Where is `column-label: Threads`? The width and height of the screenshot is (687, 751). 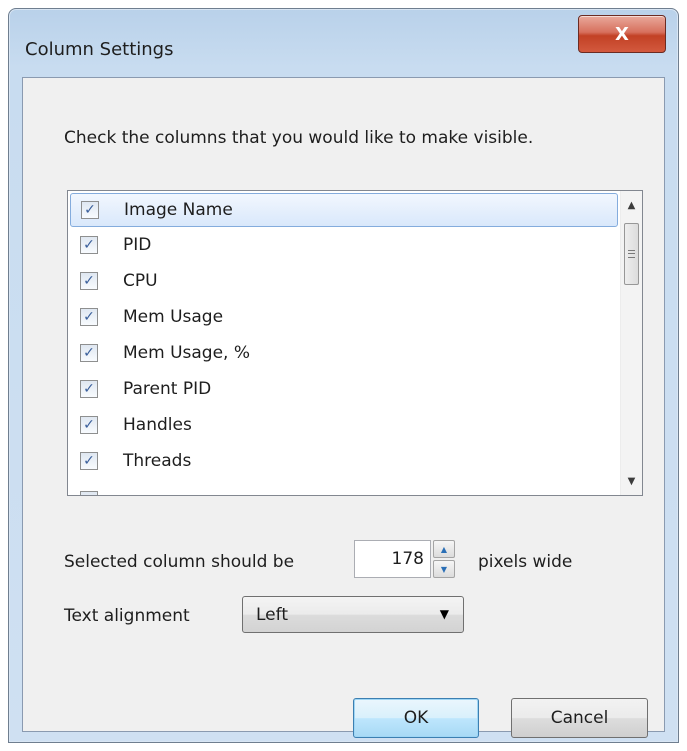 column-label: Threads is located at coordinates (157, 461).